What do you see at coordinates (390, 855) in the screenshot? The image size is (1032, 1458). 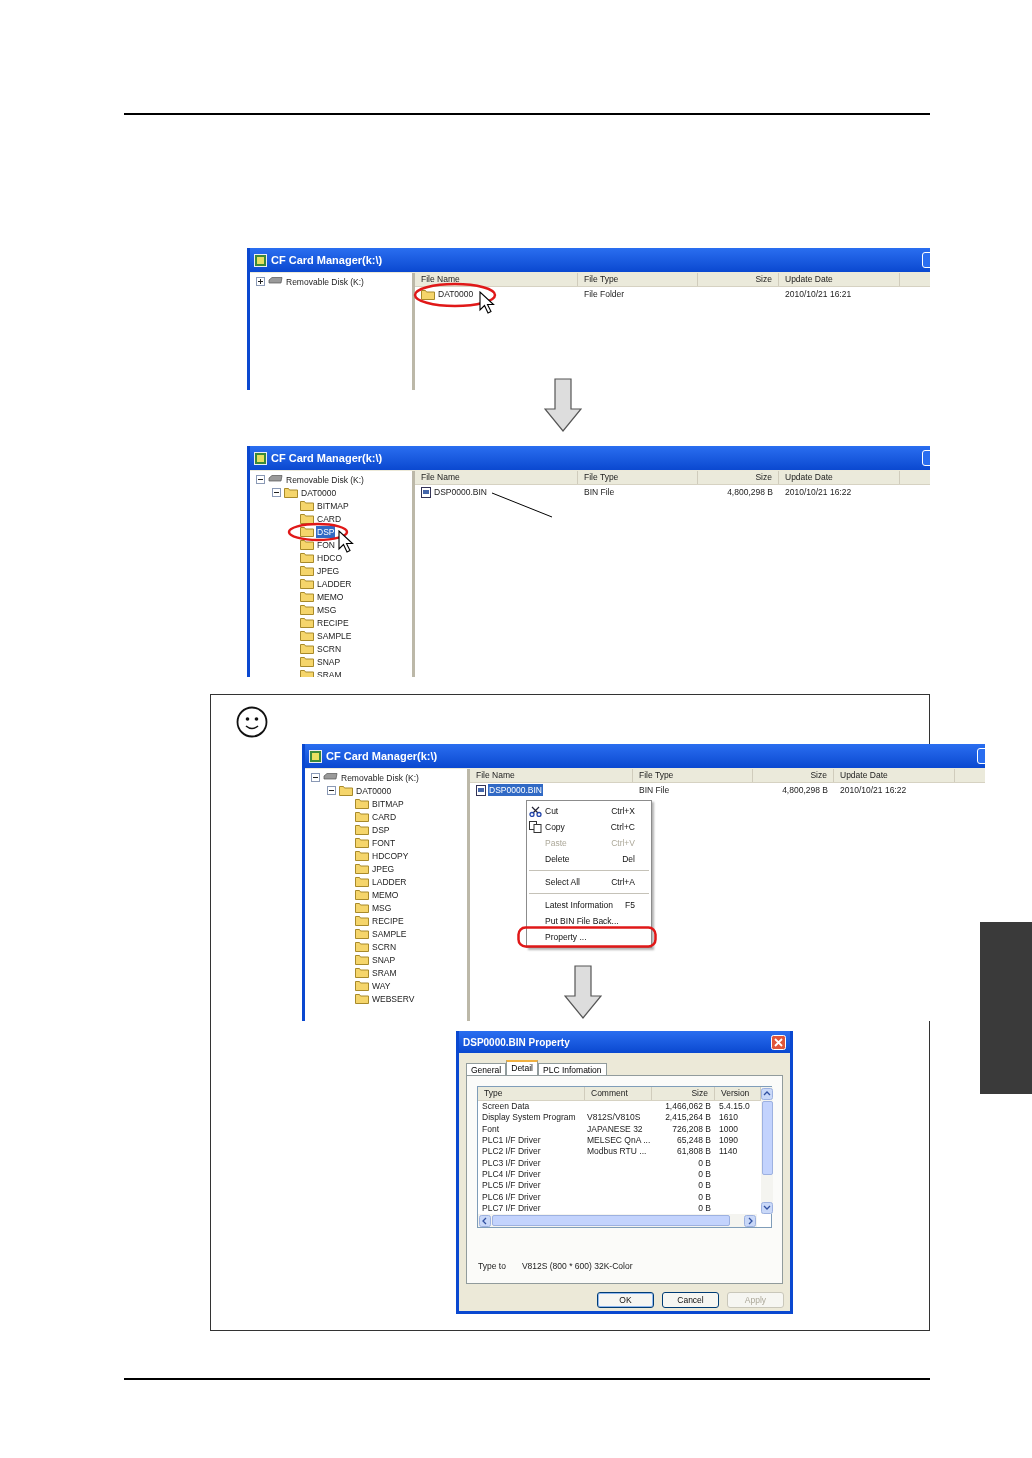 I see `tree-item: HDCOPY` at bounding box center [390, 855].